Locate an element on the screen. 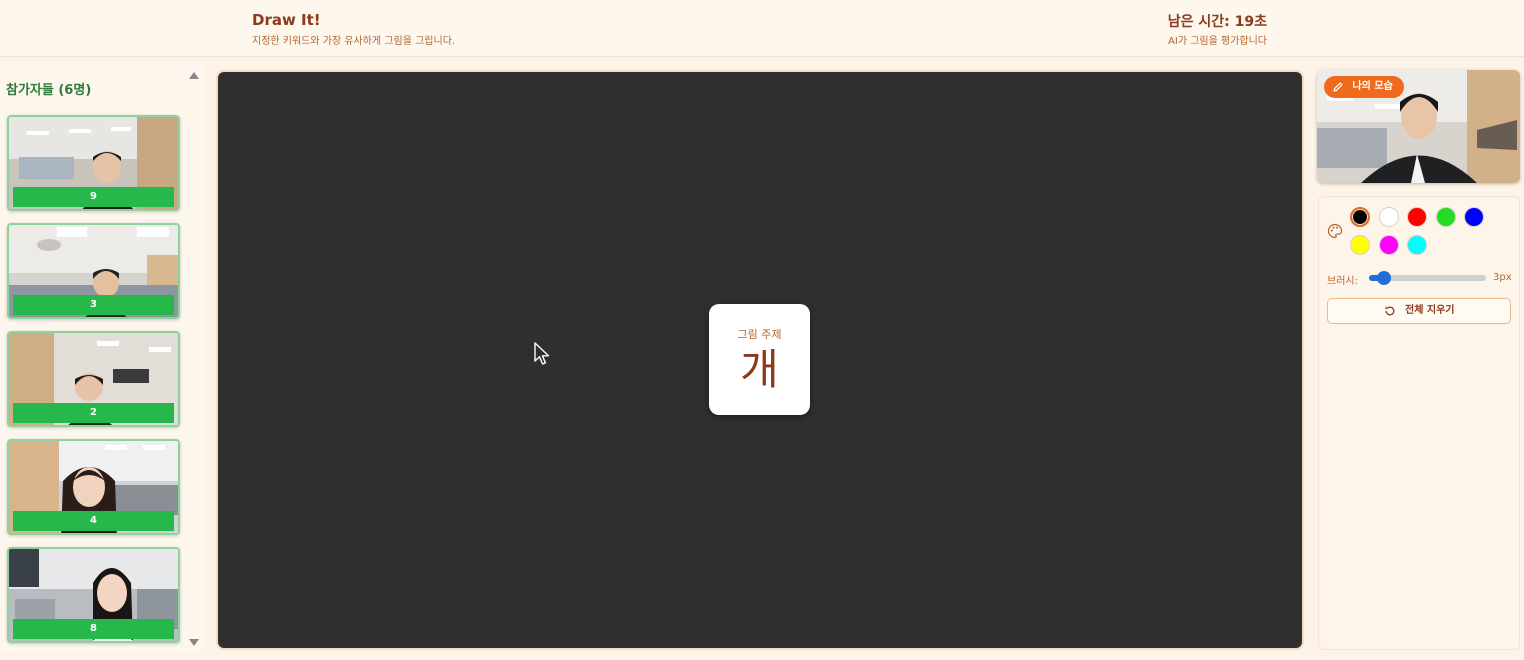 The image size is (1524, 660). app-title: Draw It! is located at coordinates (286, 20).